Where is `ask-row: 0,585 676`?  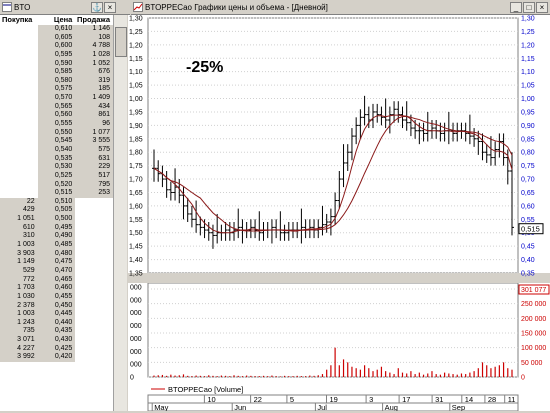
ask-row: 0,585 676 is located at coordinates (56, 72).